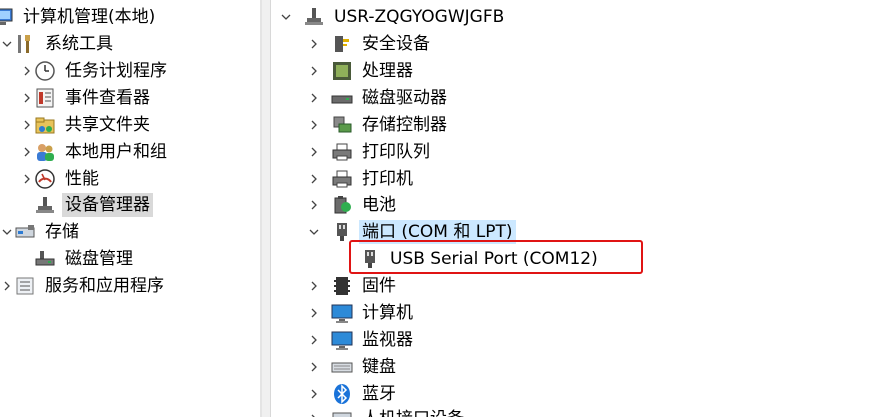 Image resolution: width=882 pixels, height=417 pixels. What do you see at coordinates (25, 286) in the screenshot?
I see `services-icon` at bounding box center [25, 286].